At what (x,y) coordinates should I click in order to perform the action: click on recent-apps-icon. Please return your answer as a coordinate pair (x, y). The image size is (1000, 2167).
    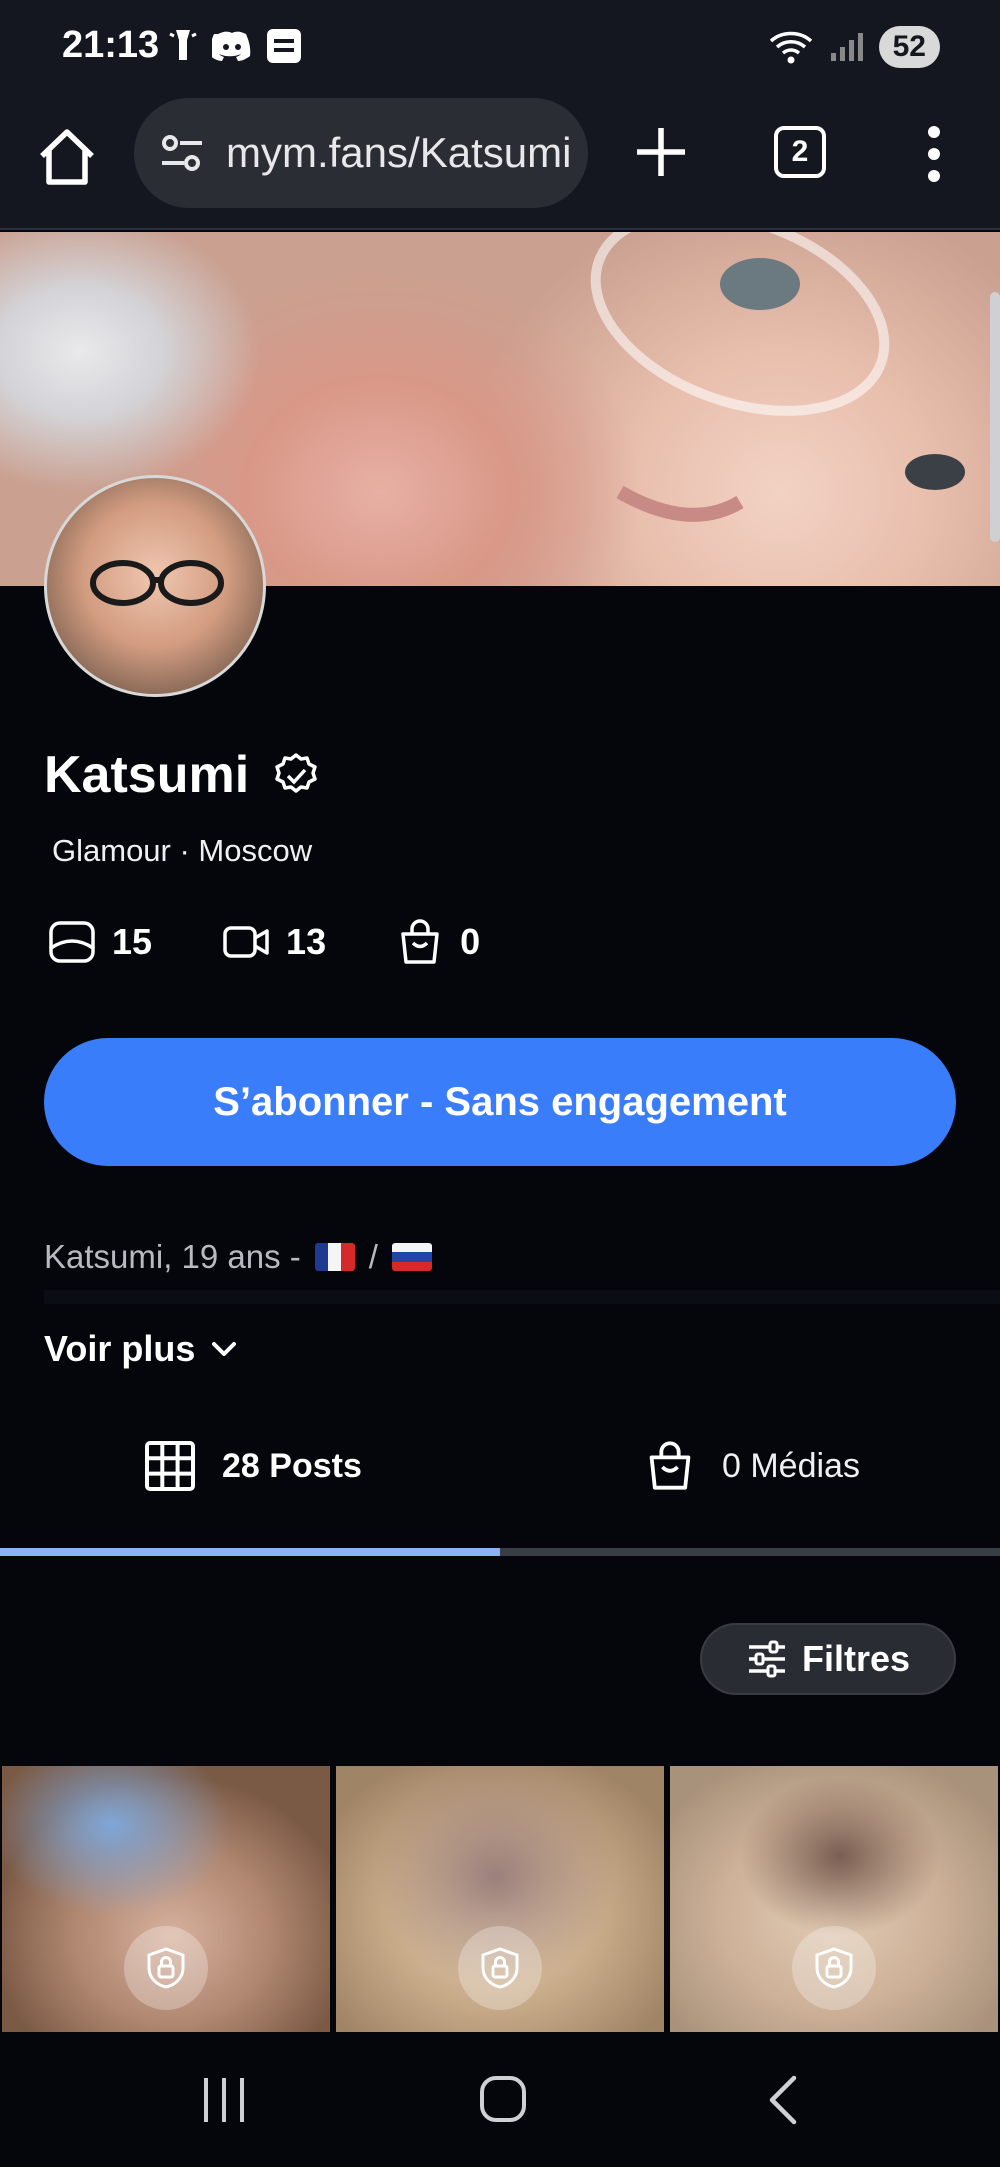
    Looking at the image, I should click on (224, 2100).